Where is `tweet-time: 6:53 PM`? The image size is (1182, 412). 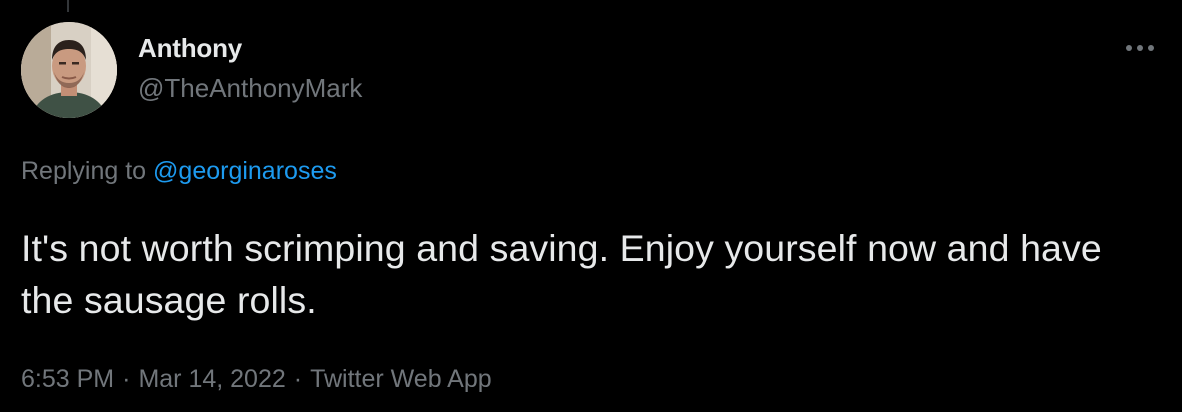
tweet-time: 6:53 PM is located at coordinates (67, 379).